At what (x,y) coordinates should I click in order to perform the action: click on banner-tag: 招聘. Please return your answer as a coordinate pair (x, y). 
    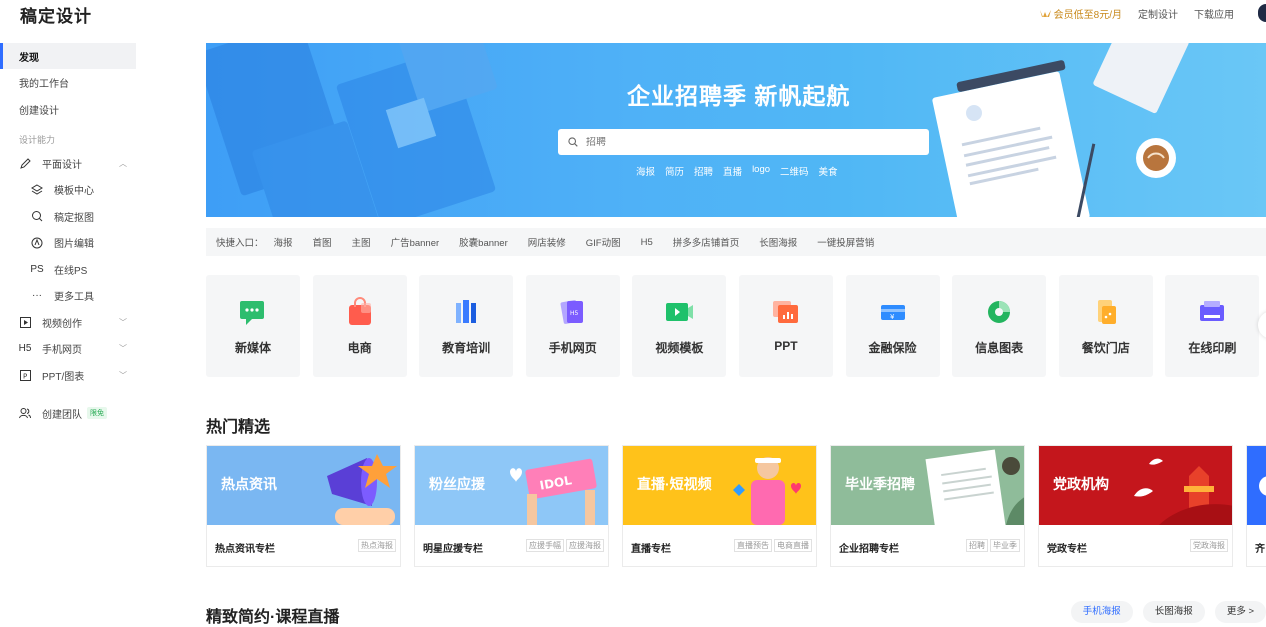
    Looking at the image, I should click on (703, 171).